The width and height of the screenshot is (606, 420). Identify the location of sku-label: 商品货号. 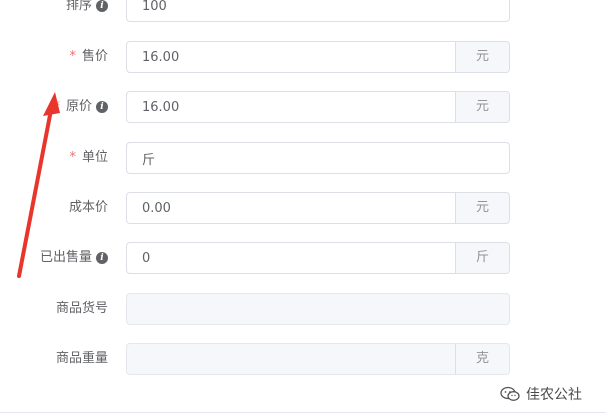
(82, 309).